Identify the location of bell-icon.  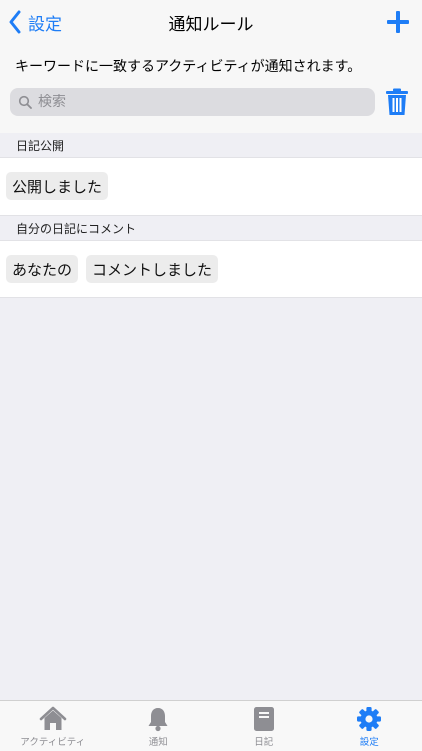
(158, 719).